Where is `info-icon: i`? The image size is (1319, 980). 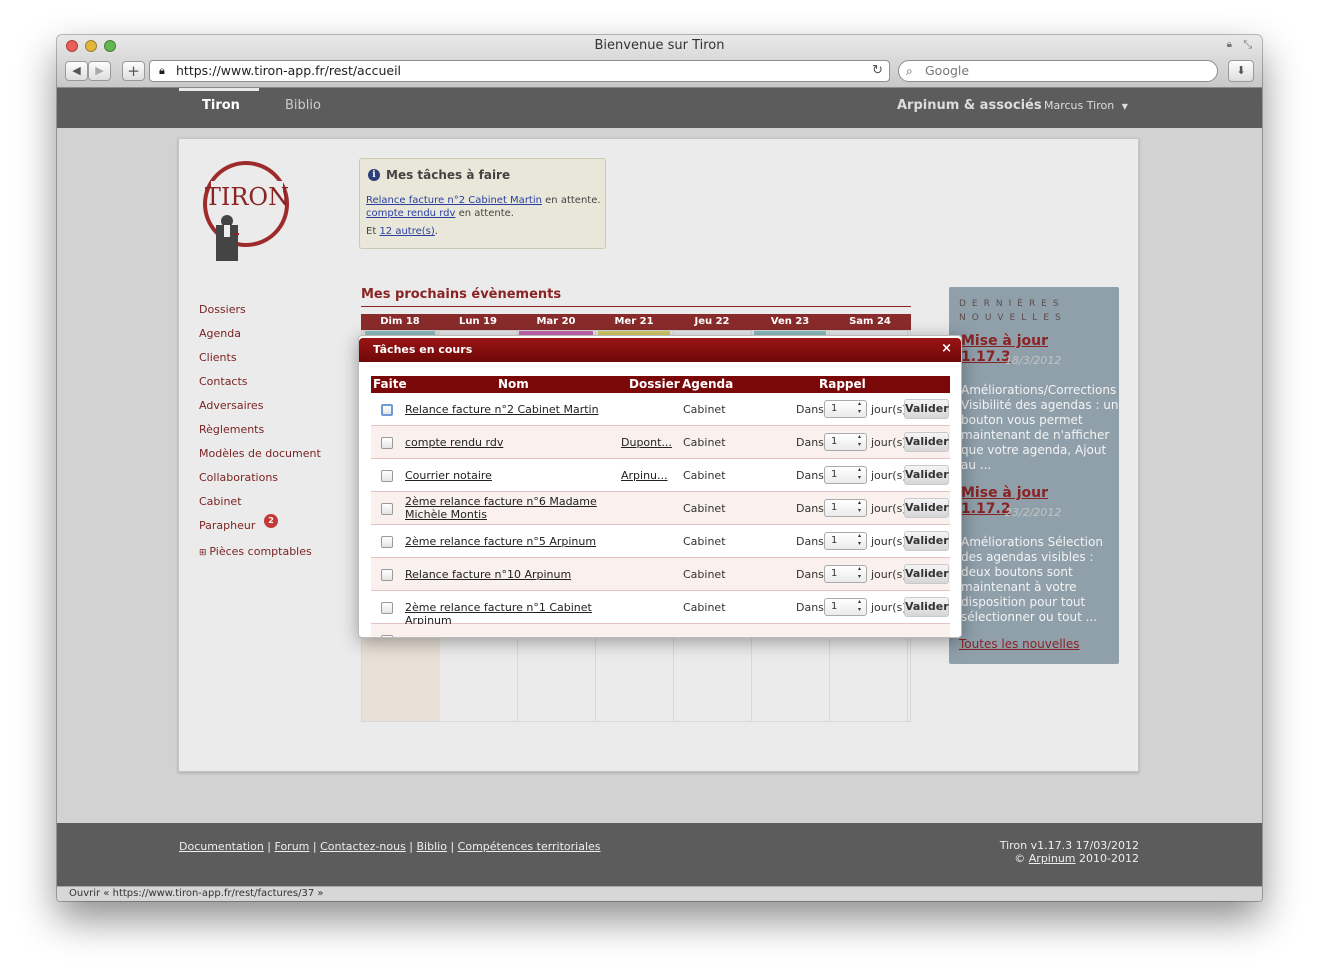 info-icon: i is located at coordinates (374, 175).